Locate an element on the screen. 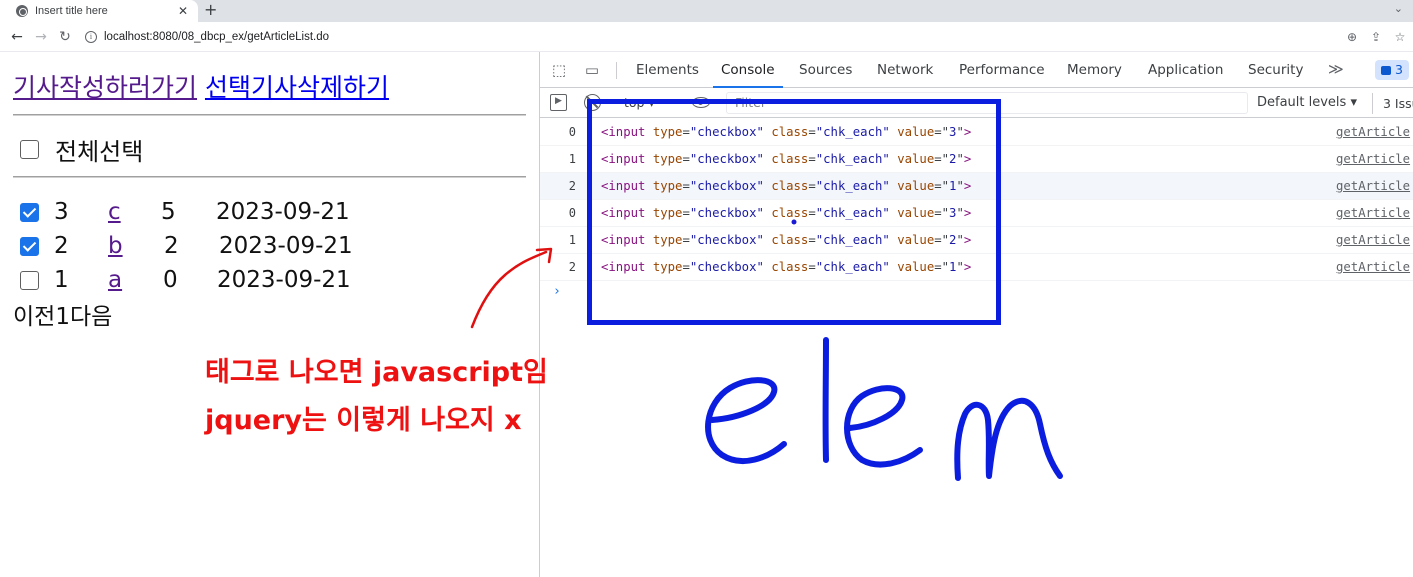 Image resolution: width=1413 pixels, height=577 pixels. article-title-link: a is located at coordinates (115, 280).